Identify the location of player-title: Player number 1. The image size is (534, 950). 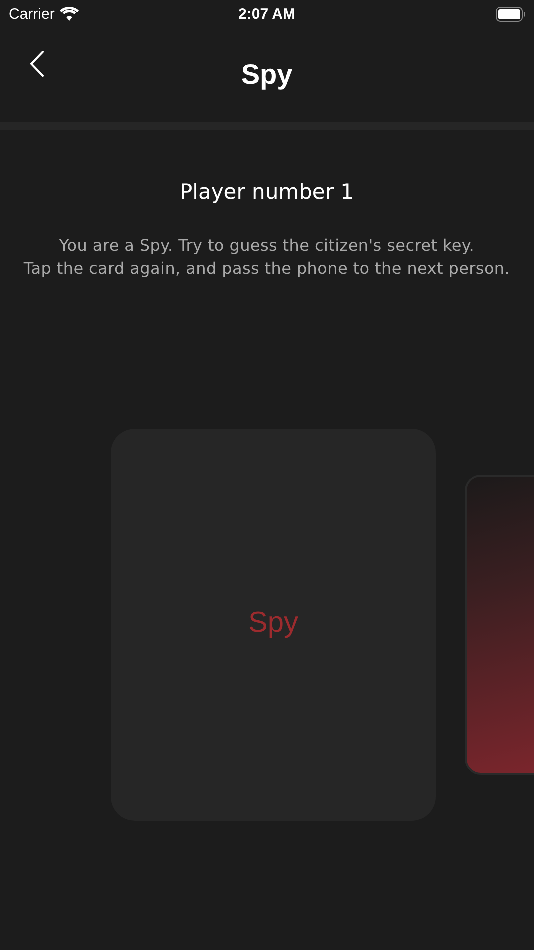
(267, 192).